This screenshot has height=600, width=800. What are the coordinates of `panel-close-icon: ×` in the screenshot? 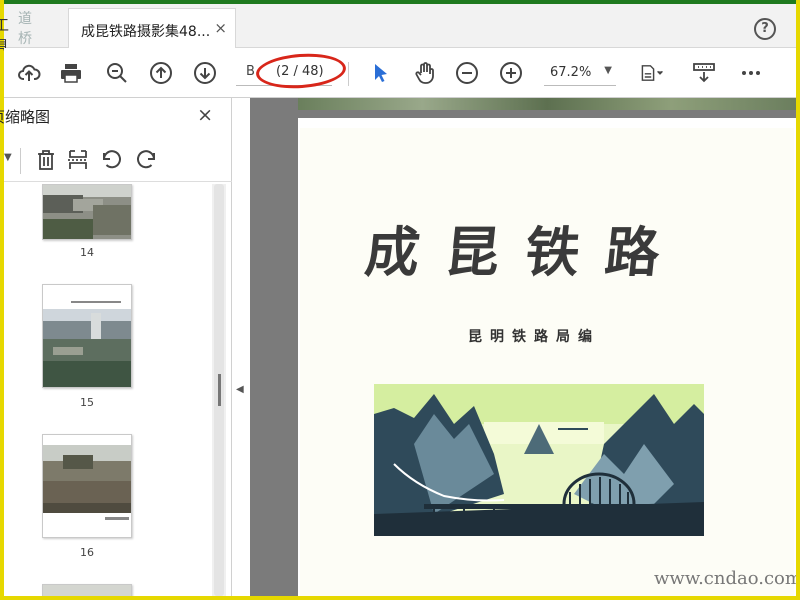 It's located at (205, 115).